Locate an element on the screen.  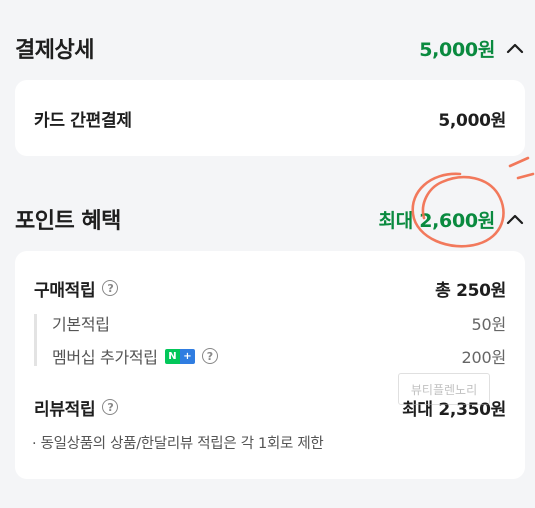
basic-points-label: 기본적립 is located at coordinates (81, 324).